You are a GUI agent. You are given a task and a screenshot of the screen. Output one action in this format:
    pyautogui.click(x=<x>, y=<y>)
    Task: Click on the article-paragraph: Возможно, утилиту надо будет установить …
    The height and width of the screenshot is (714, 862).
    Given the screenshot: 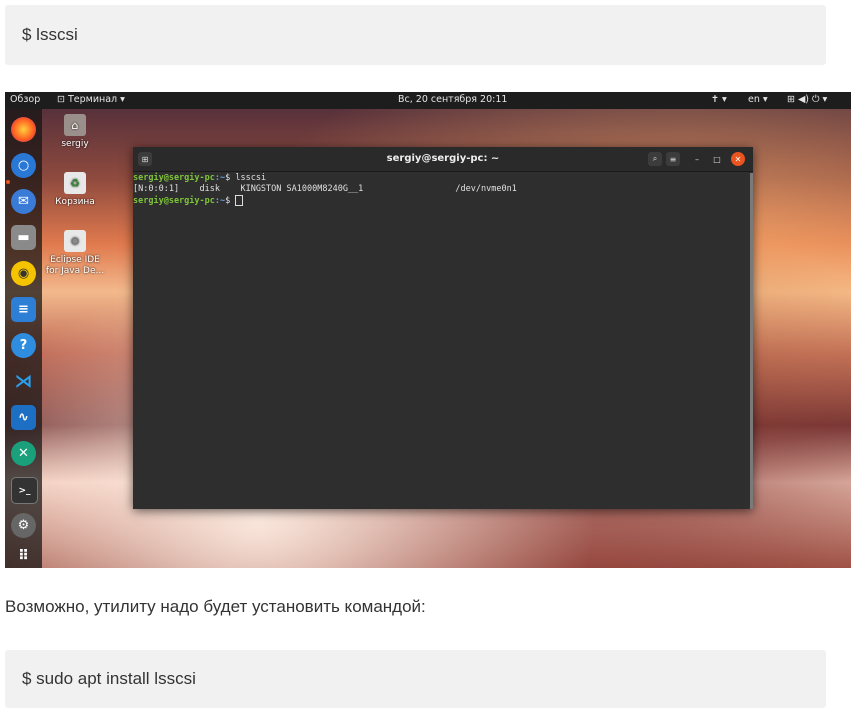 What is the action you would take?
    pyautogui.click(x=215, y=606)
    